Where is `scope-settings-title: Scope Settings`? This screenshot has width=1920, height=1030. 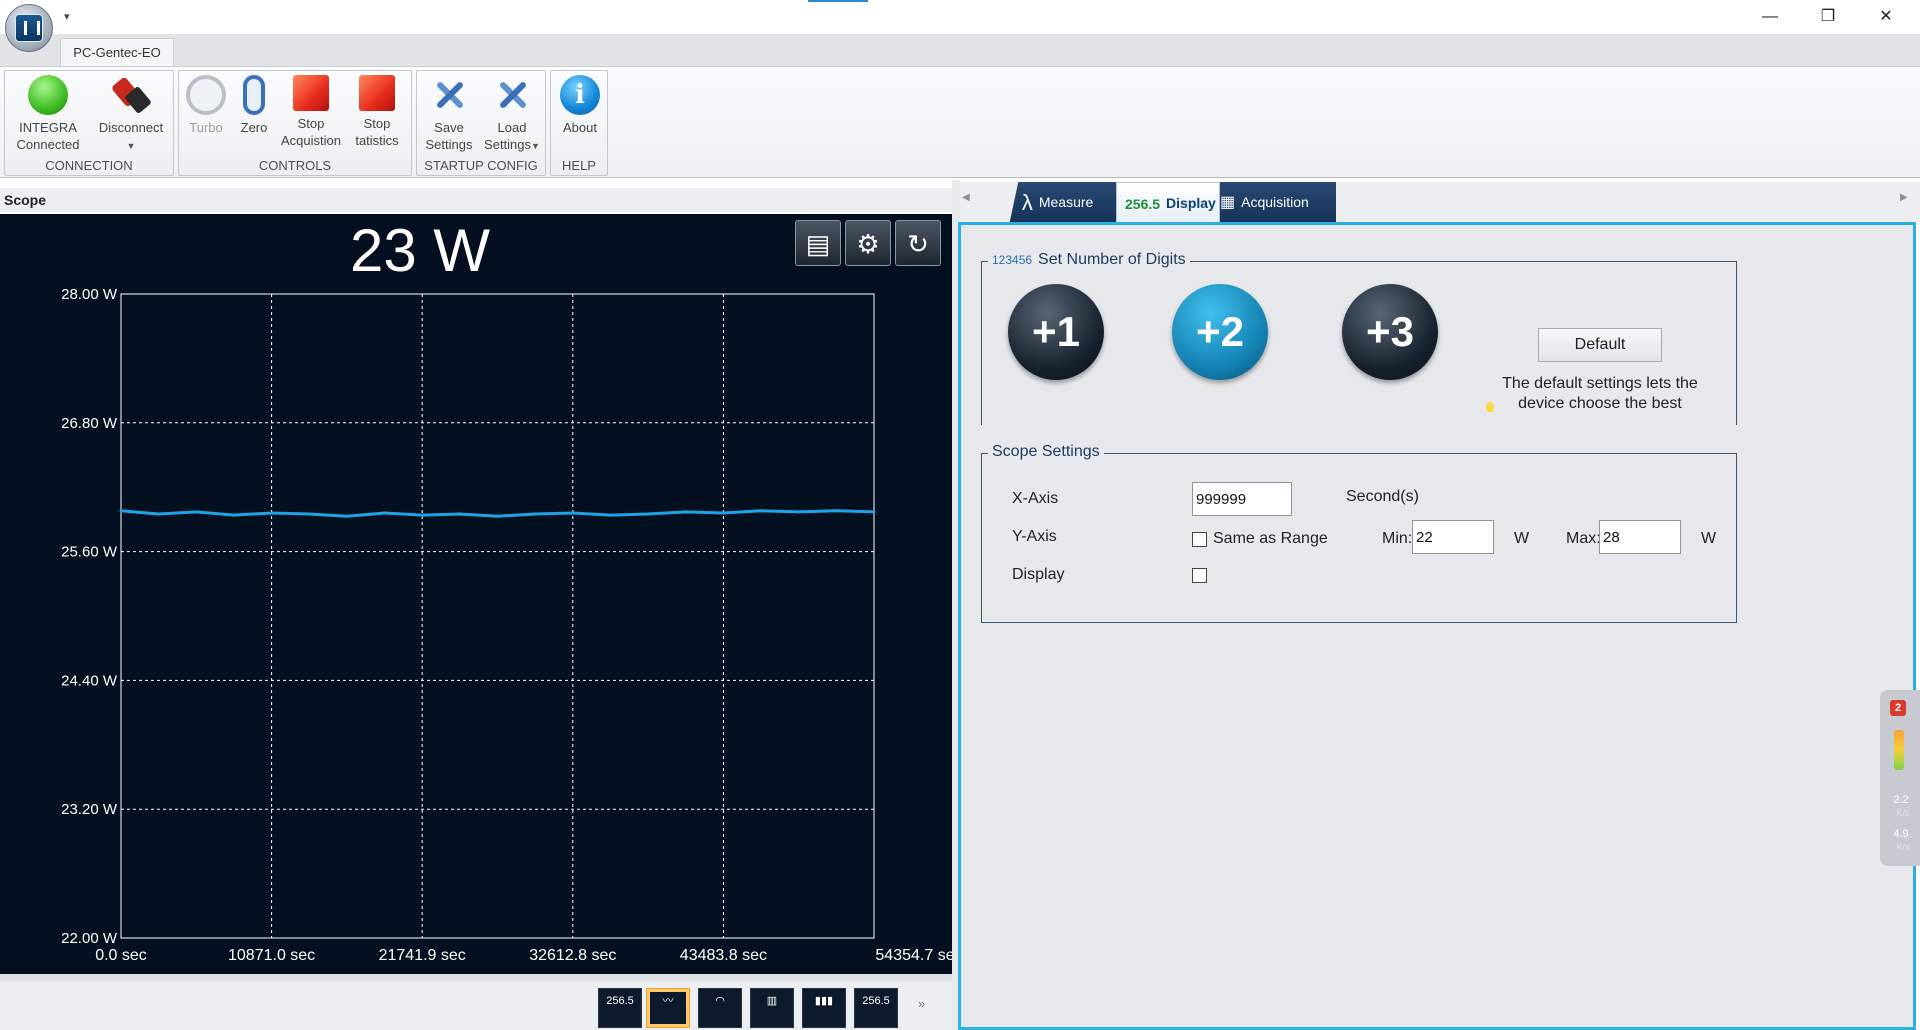 scope-settings-title: Scope Settings is located at coordinates (1046, 452).